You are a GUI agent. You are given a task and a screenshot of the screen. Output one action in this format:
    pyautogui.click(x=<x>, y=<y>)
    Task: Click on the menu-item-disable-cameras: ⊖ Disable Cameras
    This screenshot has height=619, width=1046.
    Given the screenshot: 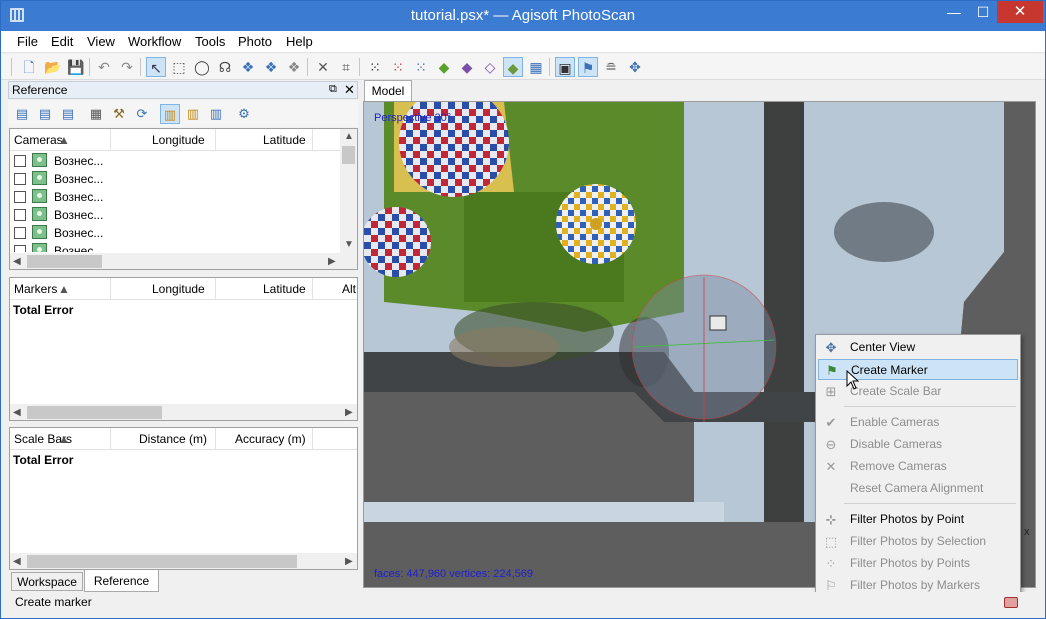 What is the action you would take?
    pyautogui.click(x=918, y=444)
    